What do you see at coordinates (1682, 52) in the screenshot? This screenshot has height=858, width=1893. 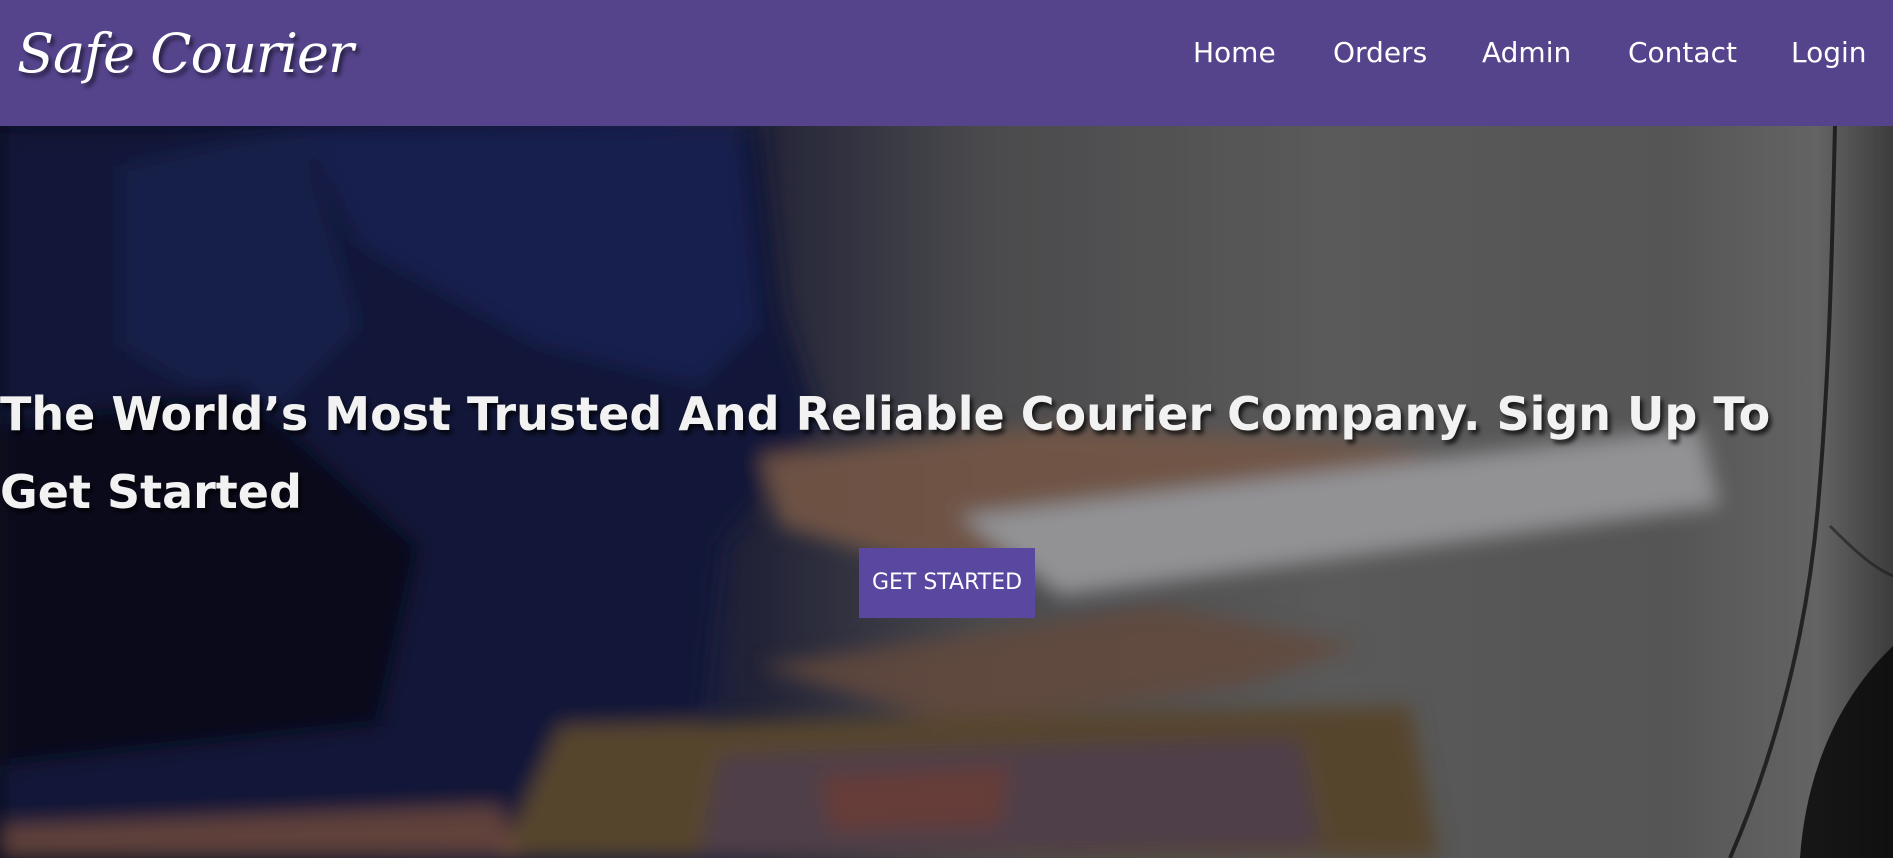 I see `nav-link-contact: Contact` at bounding box center [1682, 52].